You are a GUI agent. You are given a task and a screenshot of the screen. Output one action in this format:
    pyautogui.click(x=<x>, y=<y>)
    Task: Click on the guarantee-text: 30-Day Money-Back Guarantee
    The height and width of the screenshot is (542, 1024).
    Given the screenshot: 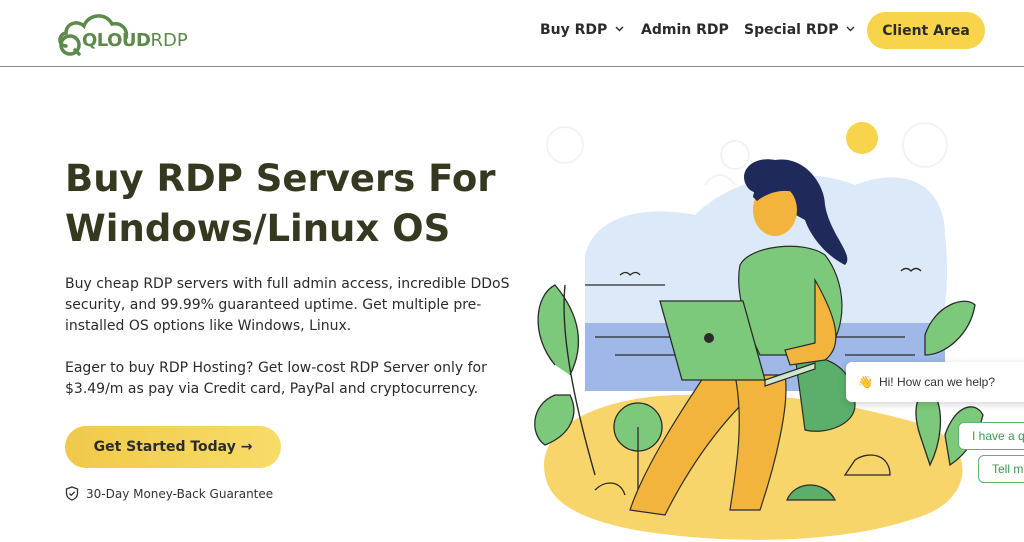 What is the action you would take?
    pyautogui.click(x=180, y=493)
    